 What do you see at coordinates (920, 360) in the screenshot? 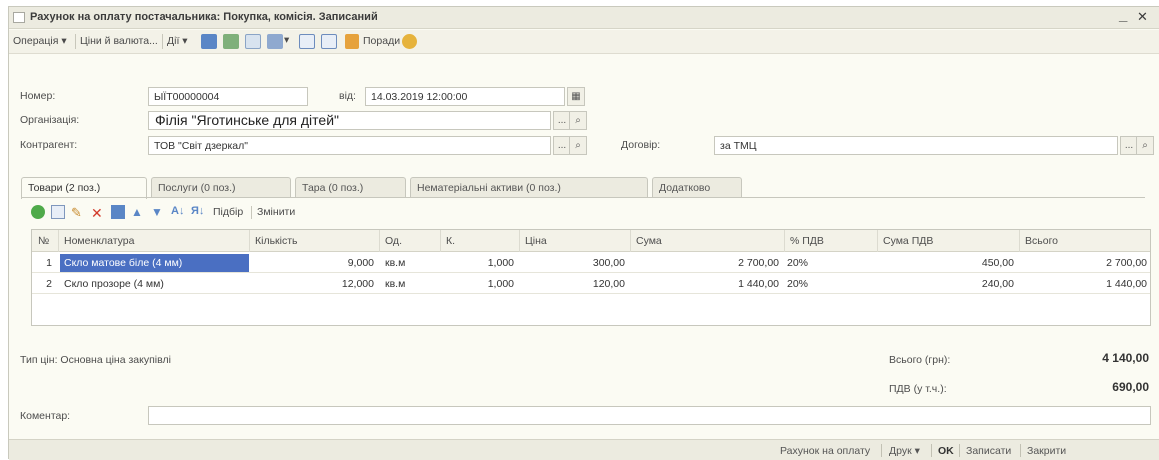
I see `total-label: Всього (грн):` at bounding box center [920, 360].